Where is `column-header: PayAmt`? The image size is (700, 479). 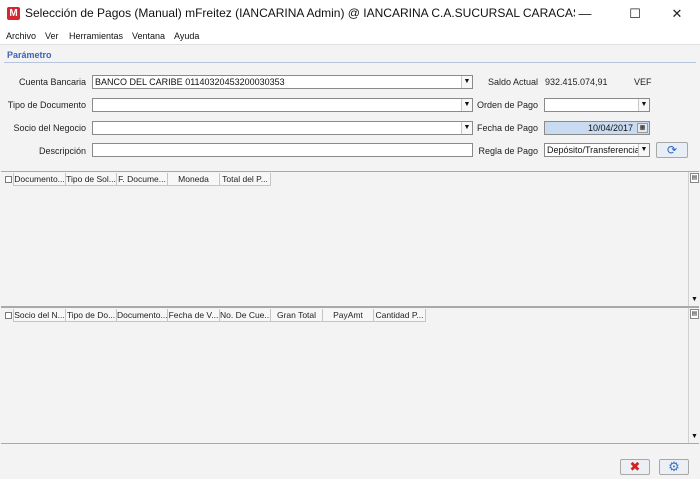
column-header: PayAmt is located at coordinates (348, 315).